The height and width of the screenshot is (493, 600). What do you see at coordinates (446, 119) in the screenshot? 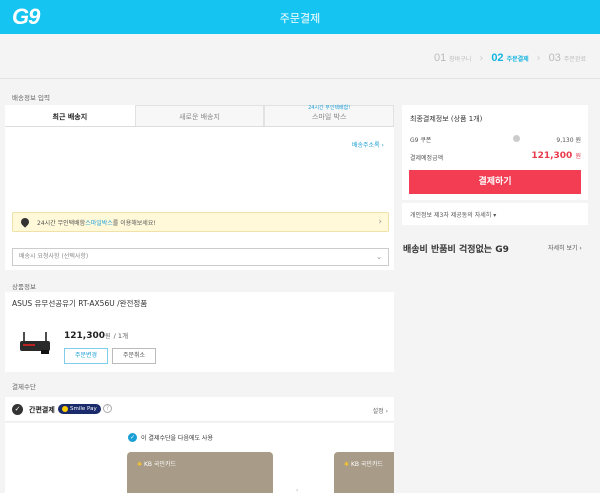
I see `summary-title: 최종결제정보 (상품 1개)` at bounding box center [446, 119].